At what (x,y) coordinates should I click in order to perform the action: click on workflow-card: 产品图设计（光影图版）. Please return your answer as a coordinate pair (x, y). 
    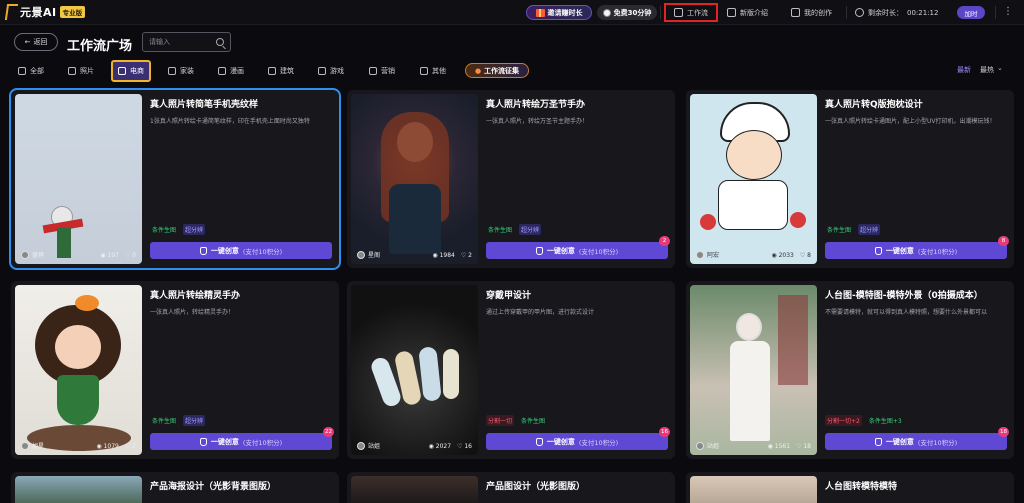
    Looking at the image, I should click on (511, 487).